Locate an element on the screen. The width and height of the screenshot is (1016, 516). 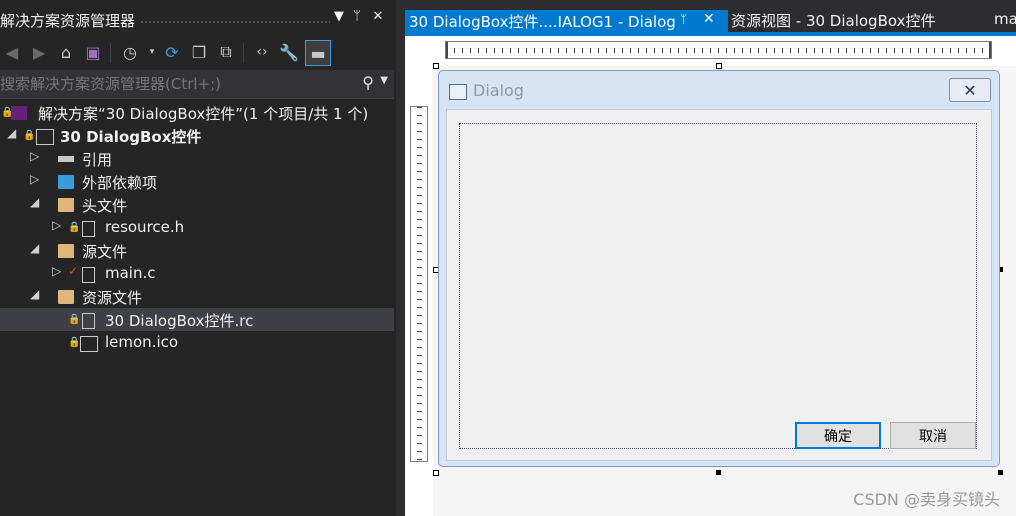
vertical-ruler is located at coordinates (419, 284).